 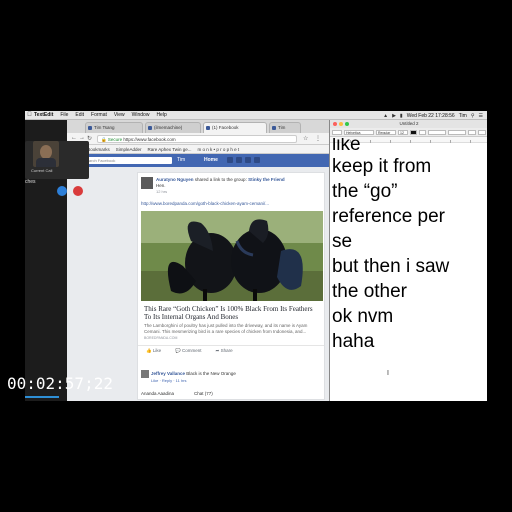 I want to click on url-input: 🔒 Secure https://www.facebook.com, so click(x=197, y=139).